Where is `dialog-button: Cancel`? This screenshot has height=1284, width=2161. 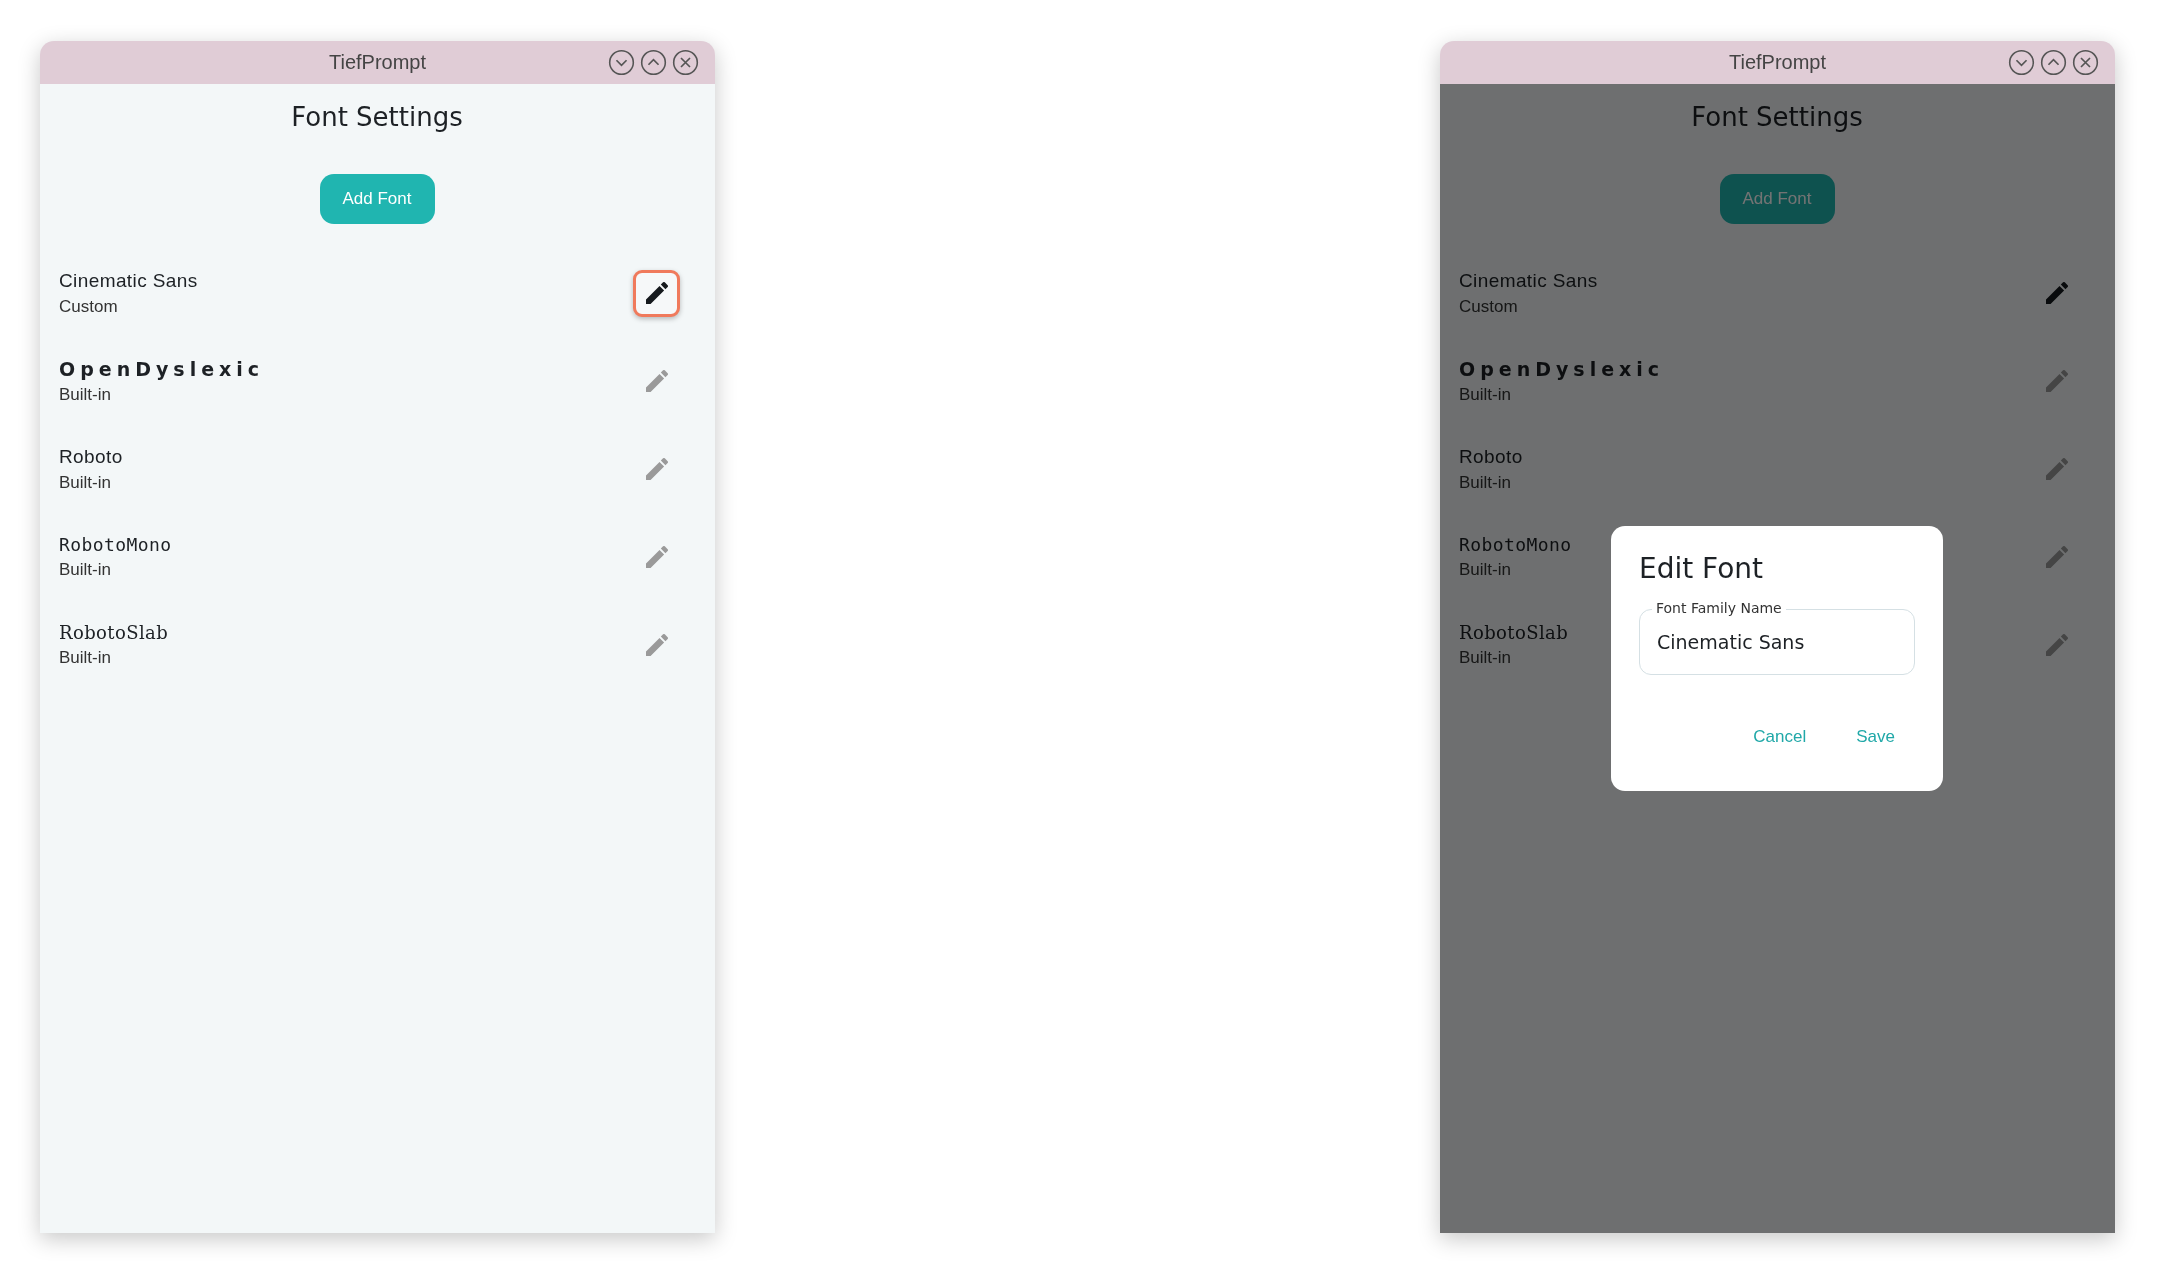
dialog-button: Cancel is located at coordinates (1780, 737).